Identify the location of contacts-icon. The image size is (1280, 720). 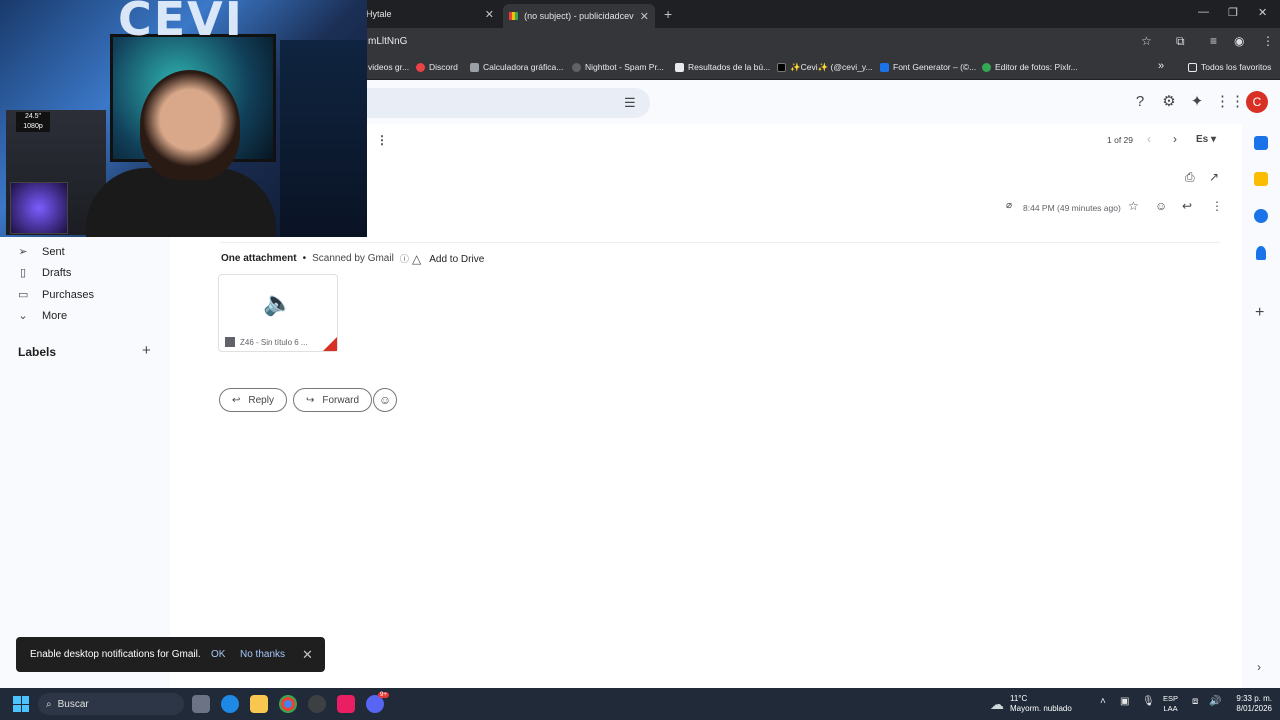
(1261, 253).